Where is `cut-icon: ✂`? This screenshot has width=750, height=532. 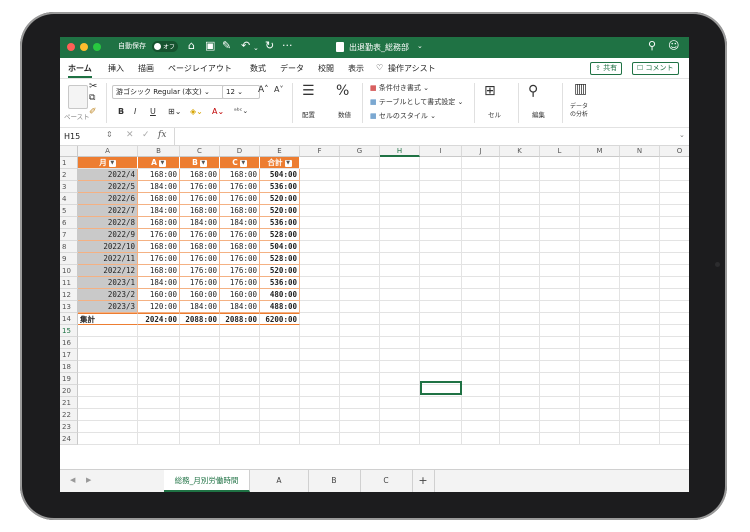
cut-icon: ✂ is located at coordinates (93, 86).